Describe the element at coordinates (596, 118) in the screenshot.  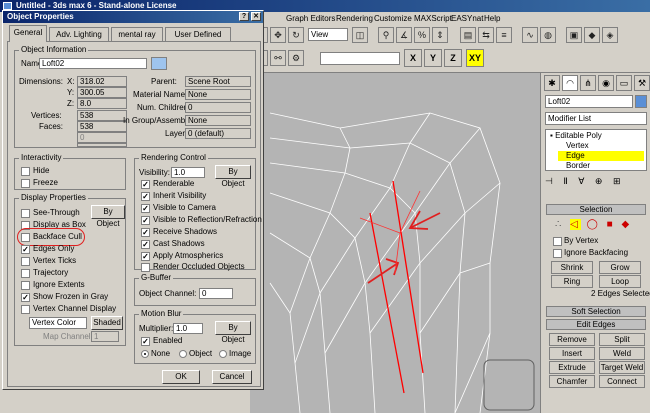
I see `modifier-list-combo: Modifier List` at that location.